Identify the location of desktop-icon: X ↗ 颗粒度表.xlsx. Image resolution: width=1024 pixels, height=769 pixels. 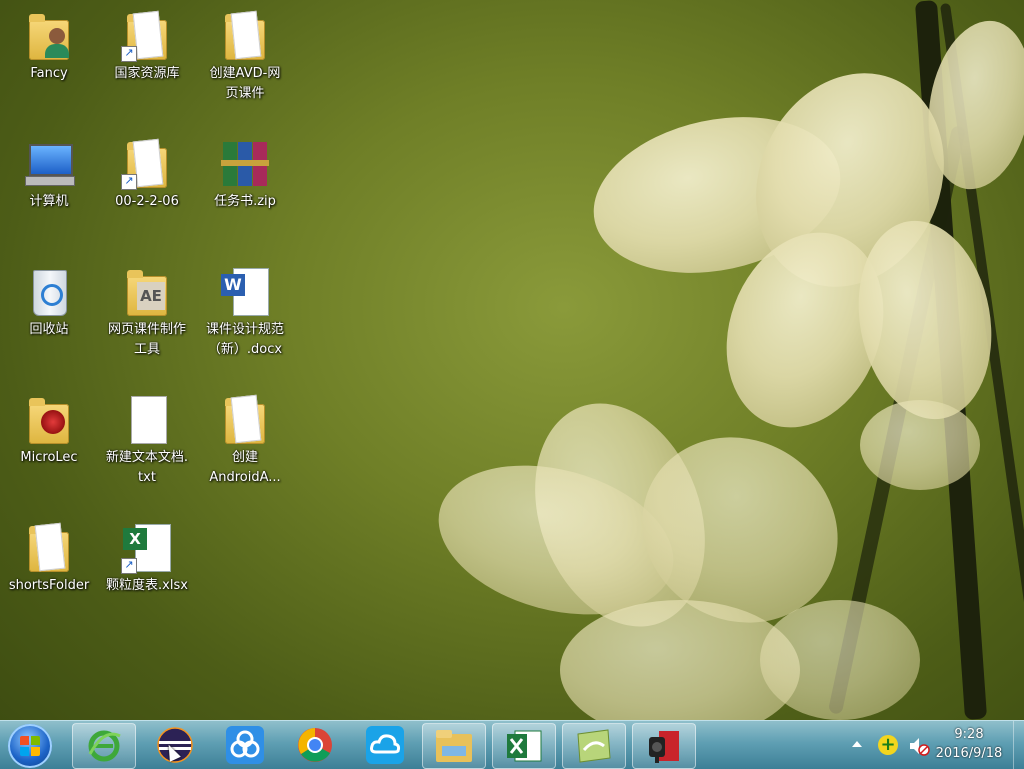
(147, 557).